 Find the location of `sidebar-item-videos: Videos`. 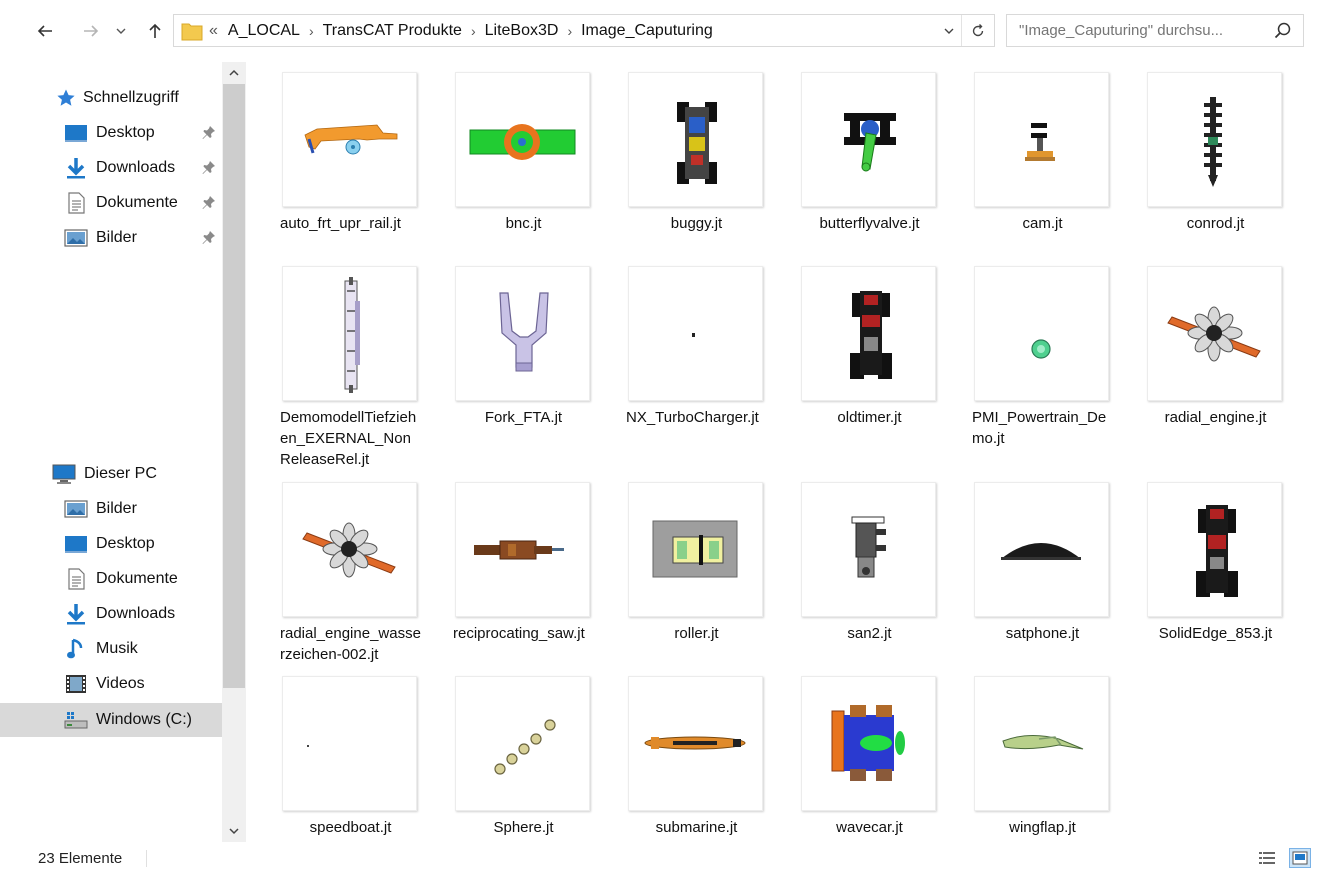

sidebar-item-videos: Videos is located at coordinates (111, 684).